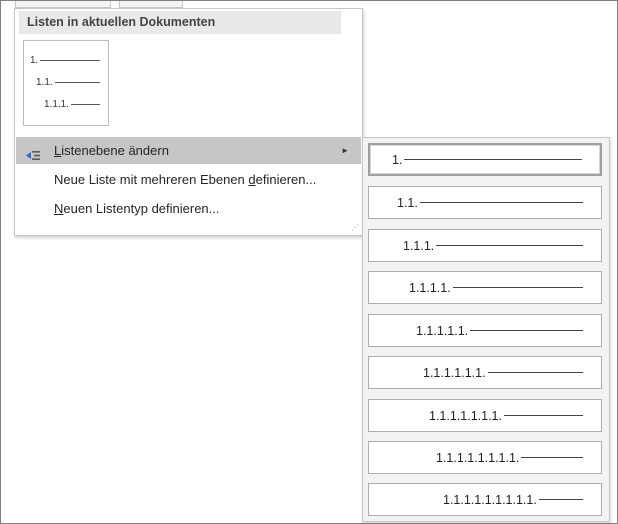  I want to click on resize-grip-icon: ⋰, so click(355, 228).